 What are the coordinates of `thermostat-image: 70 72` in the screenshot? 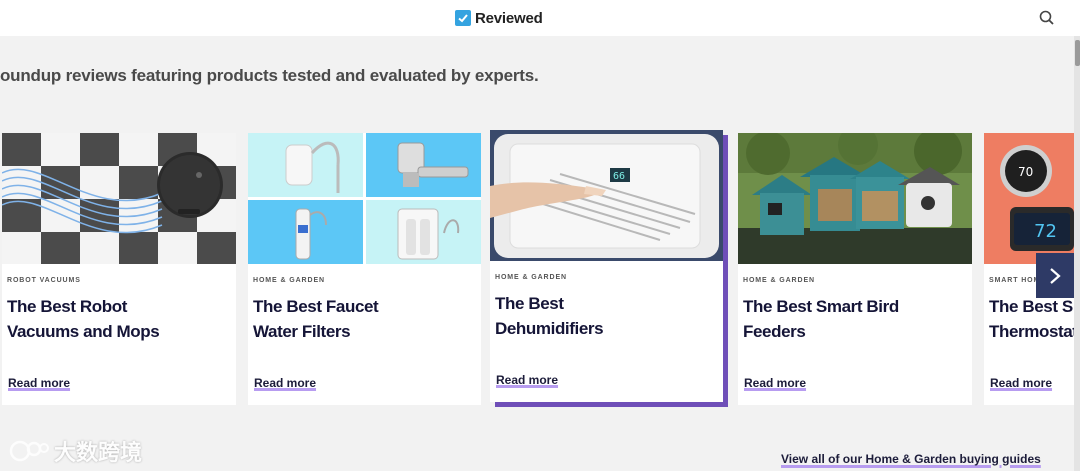 It's located at (1029, 198).